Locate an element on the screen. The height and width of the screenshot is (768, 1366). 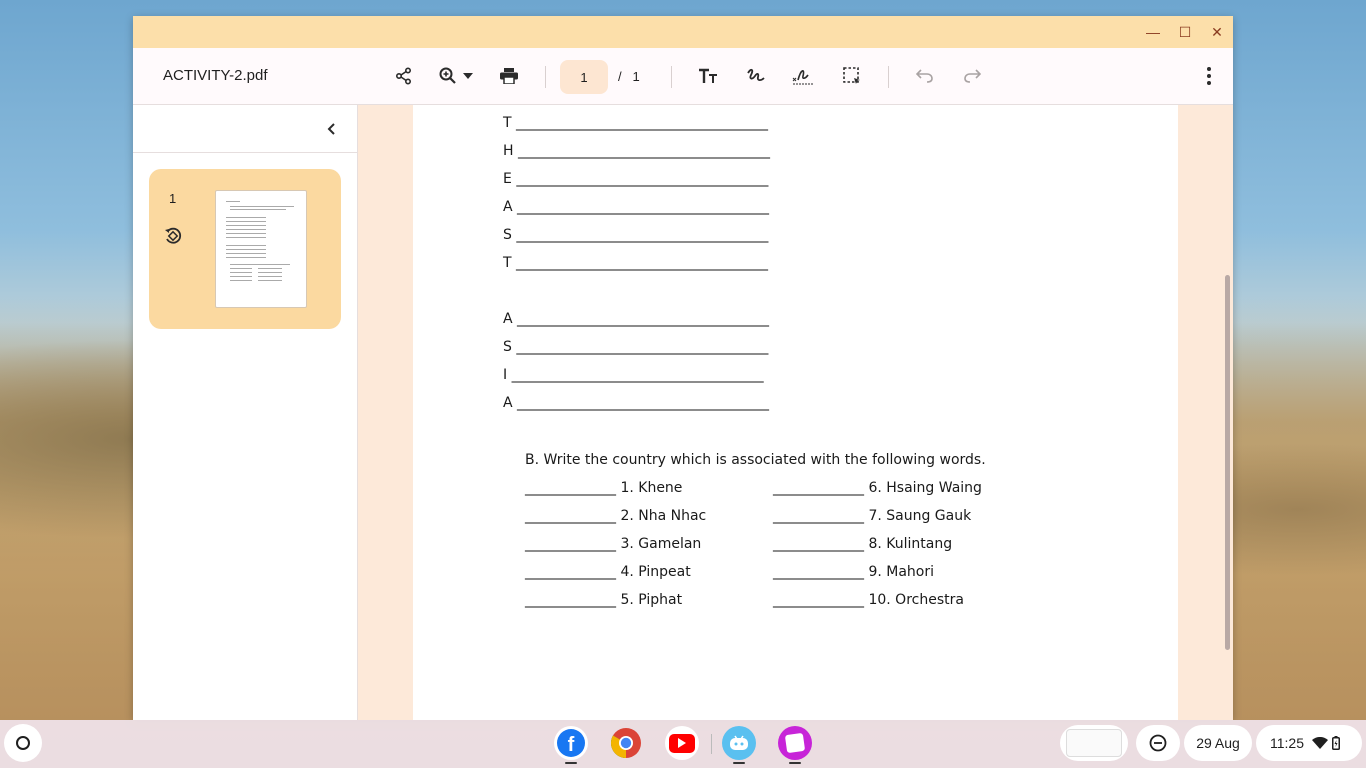
thumbnail-page-preview is located at coordinates (261, 249).